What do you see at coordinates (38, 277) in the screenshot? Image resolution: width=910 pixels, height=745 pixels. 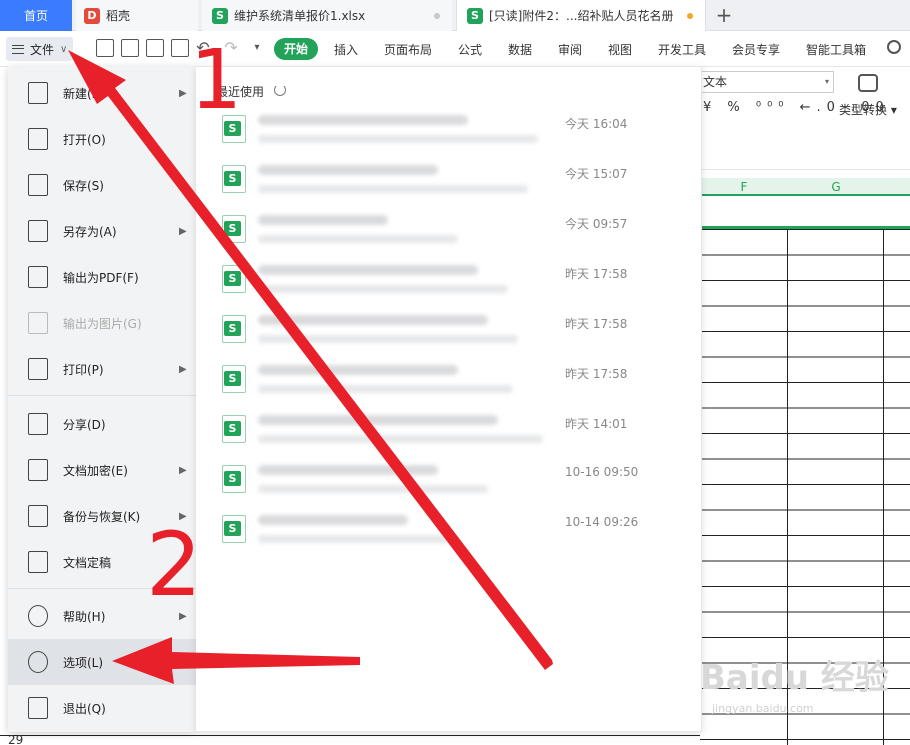 I see `pdf-icon` at bounding box center [38, 277].